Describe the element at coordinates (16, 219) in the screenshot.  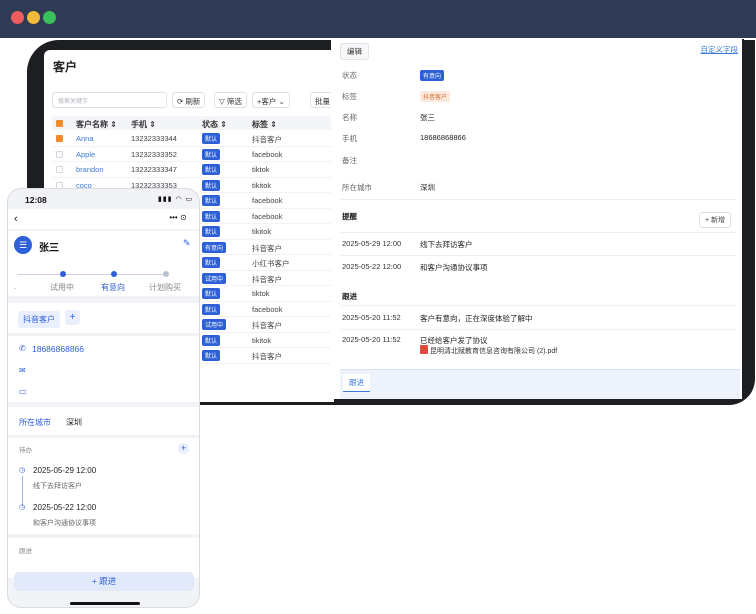
I see `back-arrow-icon: ‹` at that location.